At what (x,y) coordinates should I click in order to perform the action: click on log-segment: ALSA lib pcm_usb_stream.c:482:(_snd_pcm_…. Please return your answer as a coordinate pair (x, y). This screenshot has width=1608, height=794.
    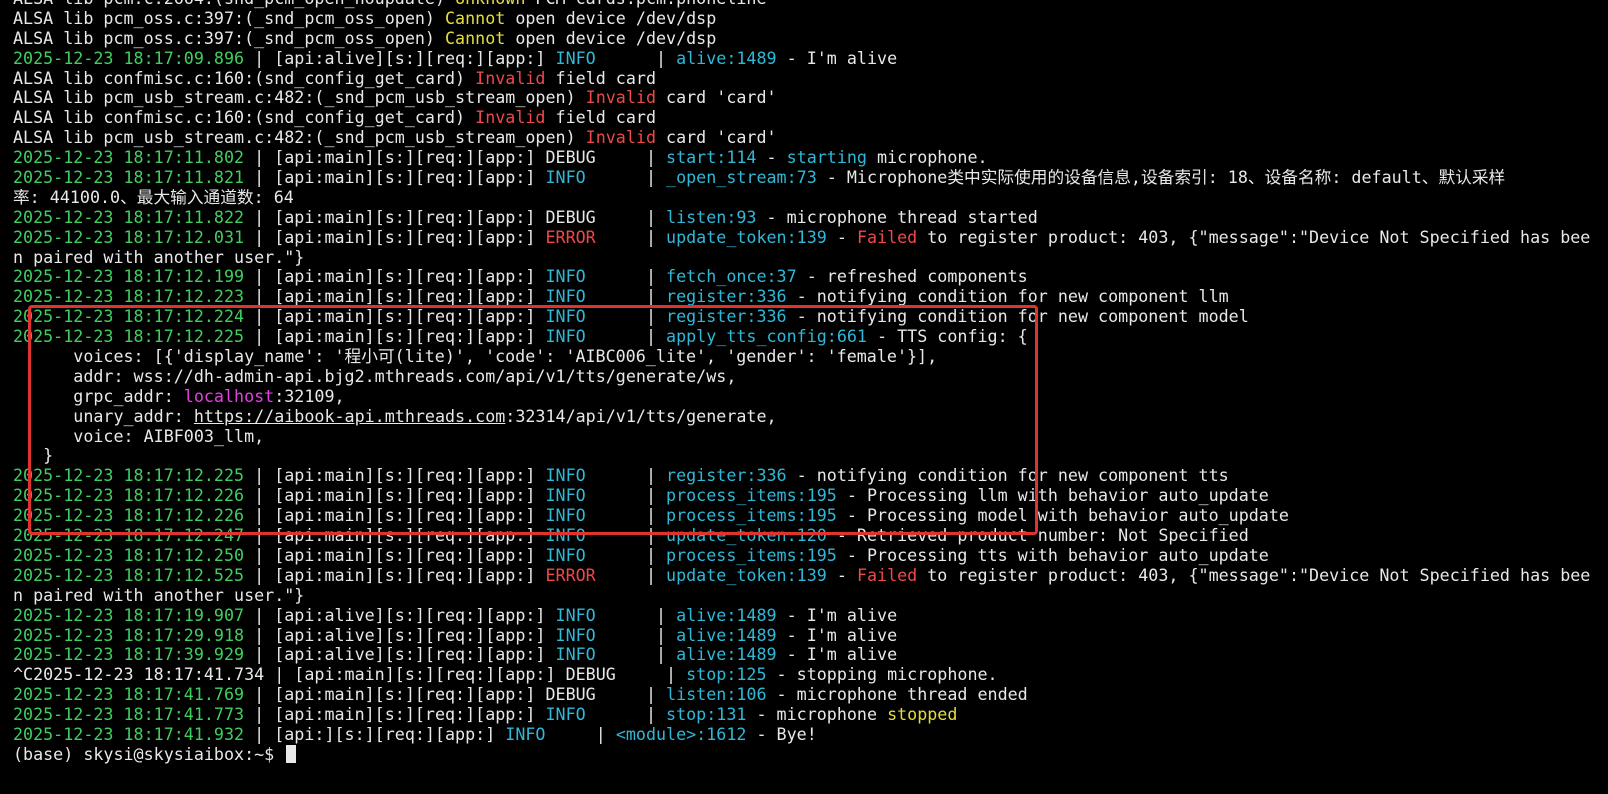
    Looking at the image, I should click on (299, 137).